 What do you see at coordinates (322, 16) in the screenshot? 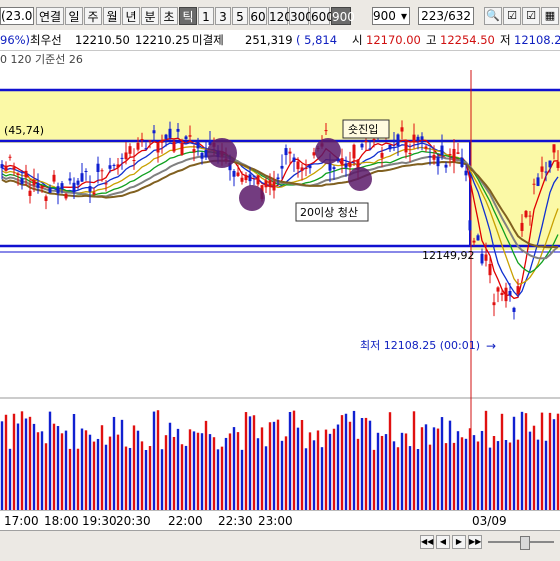
I see `interval-button: 600` at bounding box center [322, 16].